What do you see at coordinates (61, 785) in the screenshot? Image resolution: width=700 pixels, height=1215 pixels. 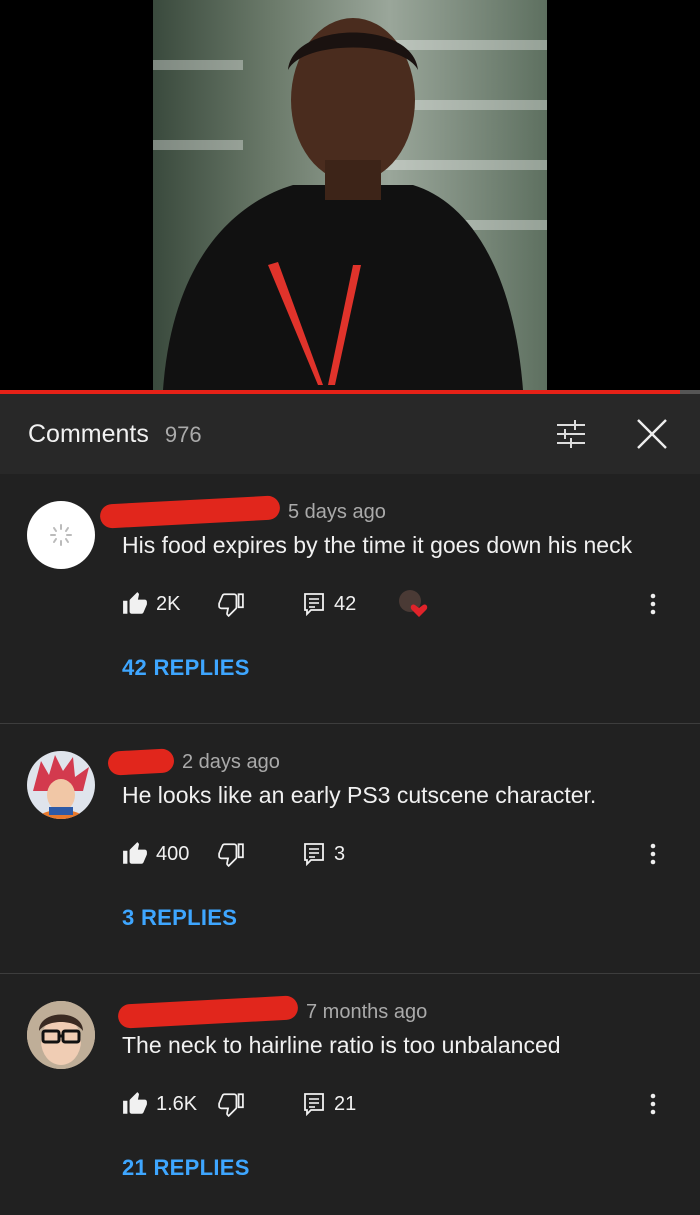 I see `anime-avatar` at bounding box center [61, 785].